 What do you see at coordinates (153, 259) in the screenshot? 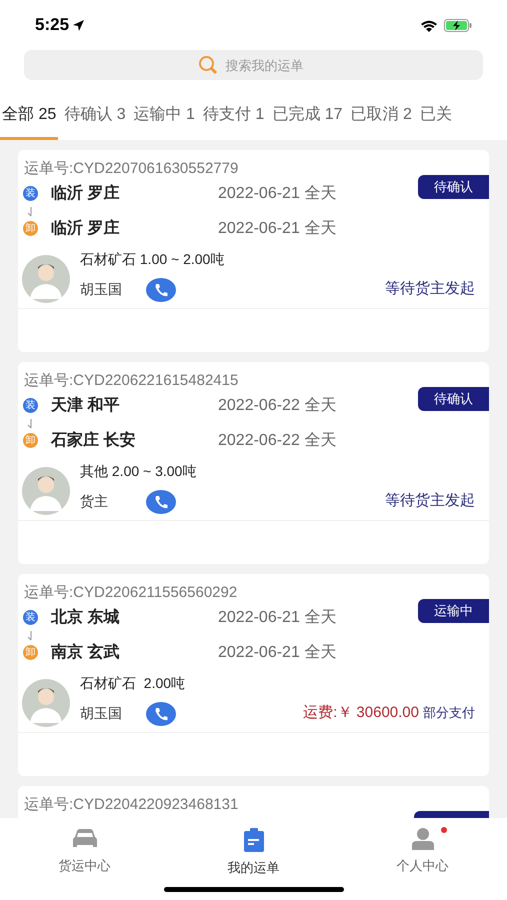
I see `goods-info: 石材矿石 1.00 ~ 2.00吨` at bounding box center [153, 259].